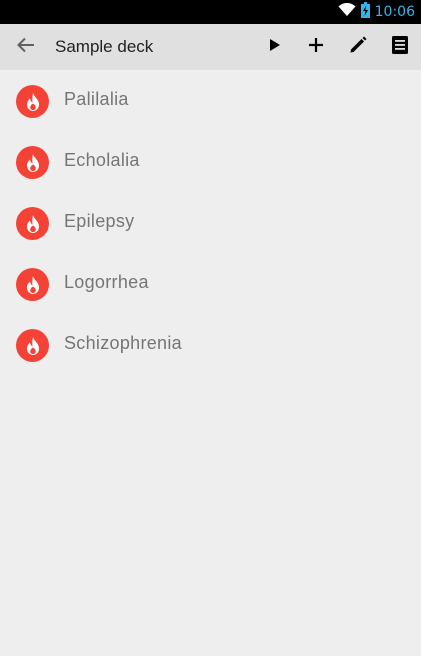 The height and width of the screenshot is (656, 421). I want to click on play-button, so click(275, 47).